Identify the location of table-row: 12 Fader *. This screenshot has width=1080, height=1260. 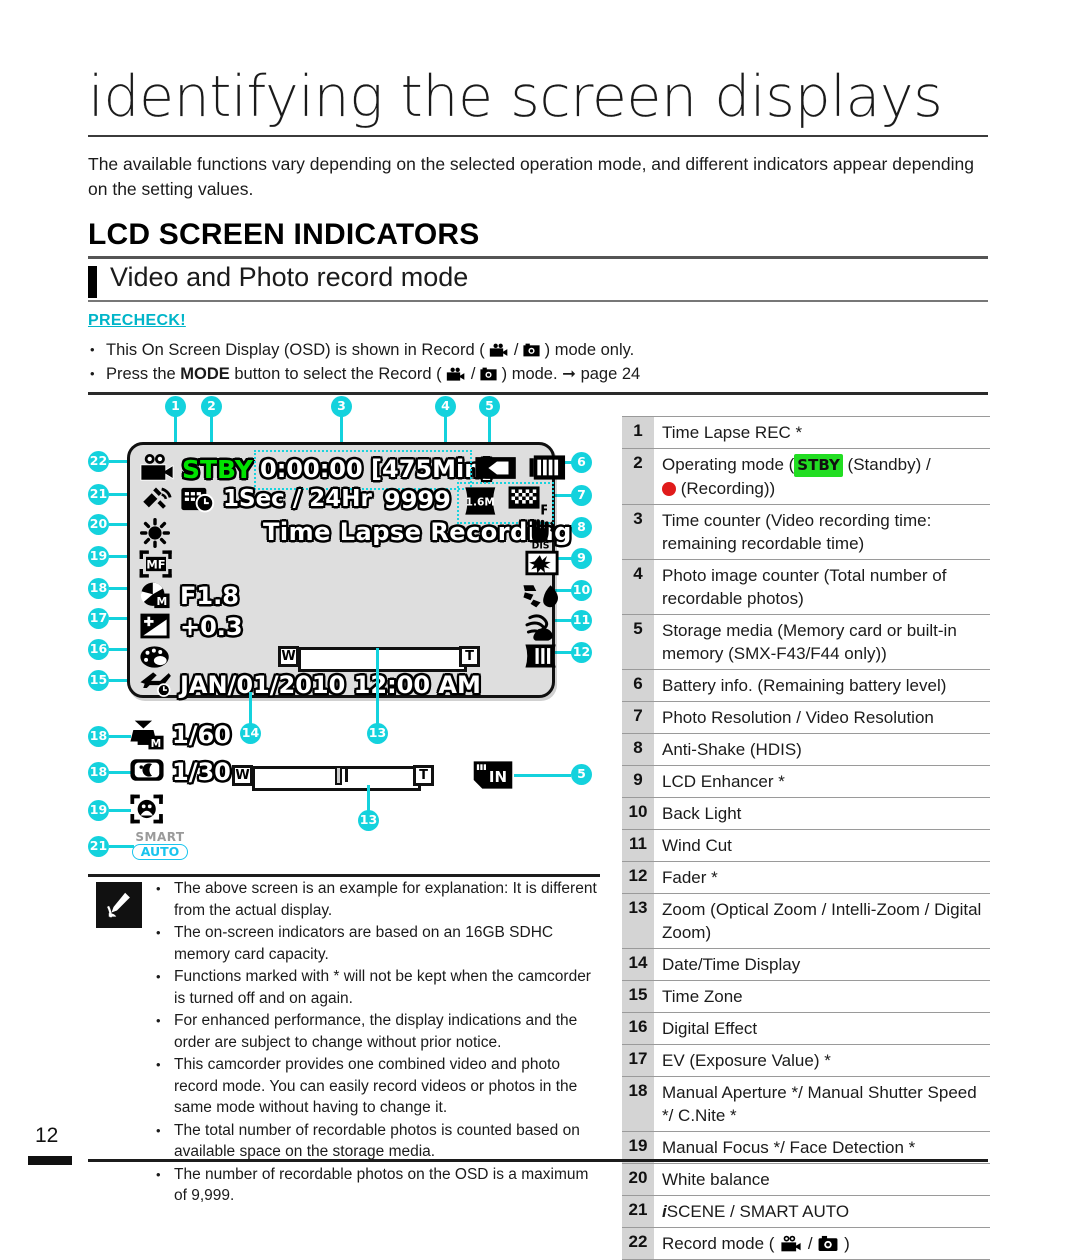
(806, 878).